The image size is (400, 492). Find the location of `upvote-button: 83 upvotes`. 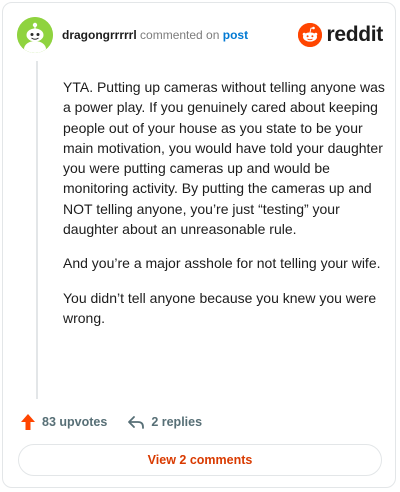

upvote-button: 83 upvotes is located at coordinates (63, 422).